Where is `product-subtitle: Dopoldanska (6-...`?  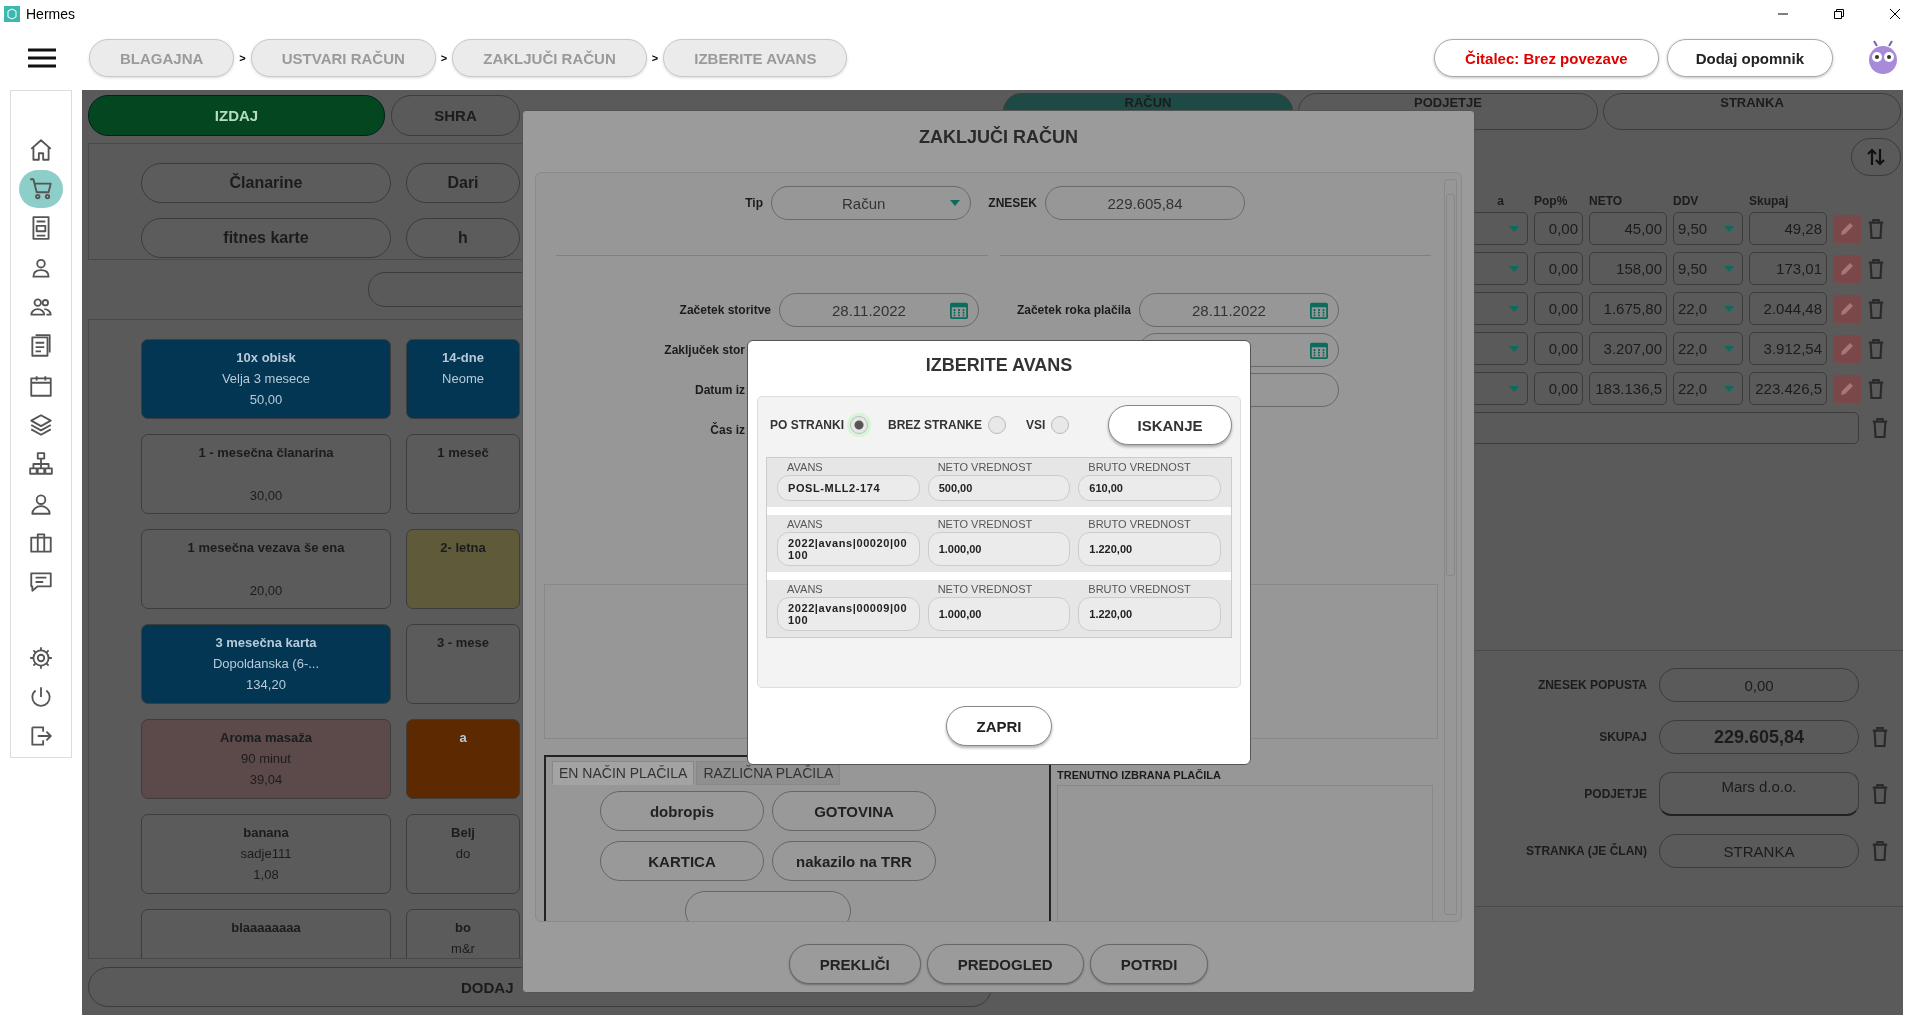
product-subtitle: Dopoldanska (6-... is located at coordinates (266, 663).